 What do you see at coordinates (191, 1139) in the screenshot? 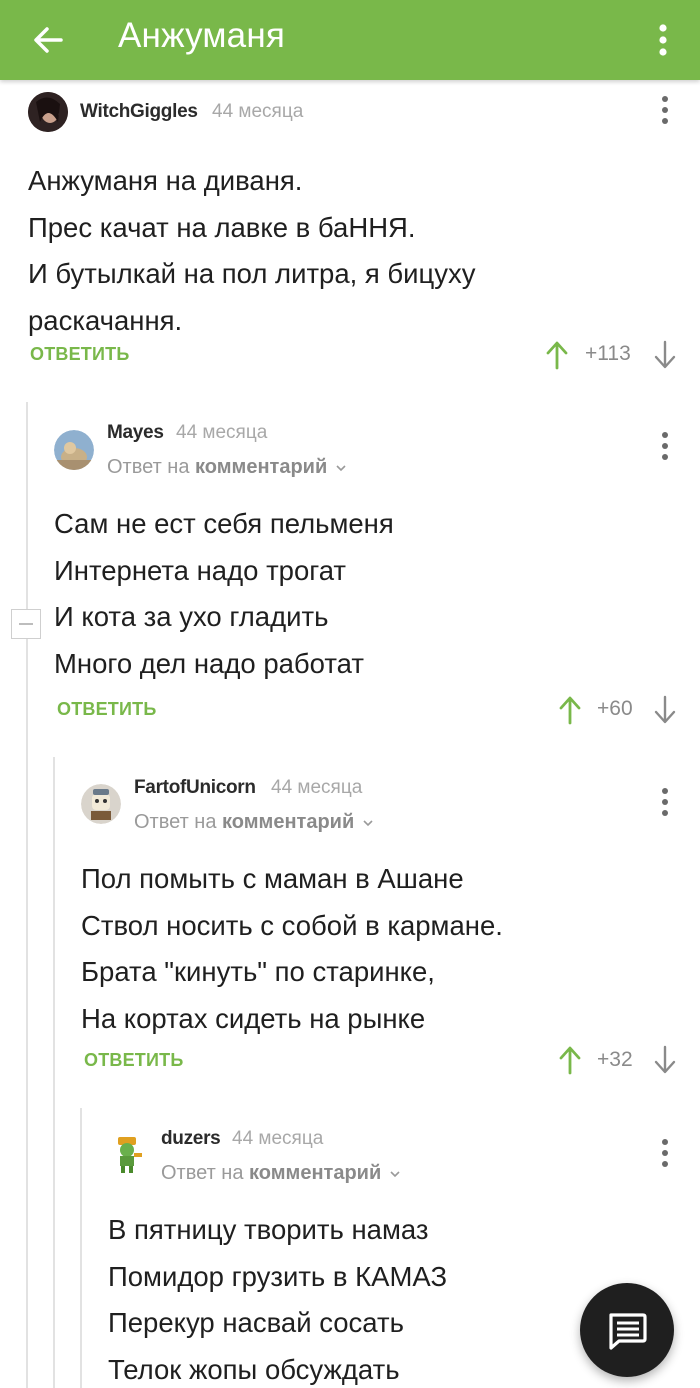
I see `username: duzers` at bounding box center [191, 1139].